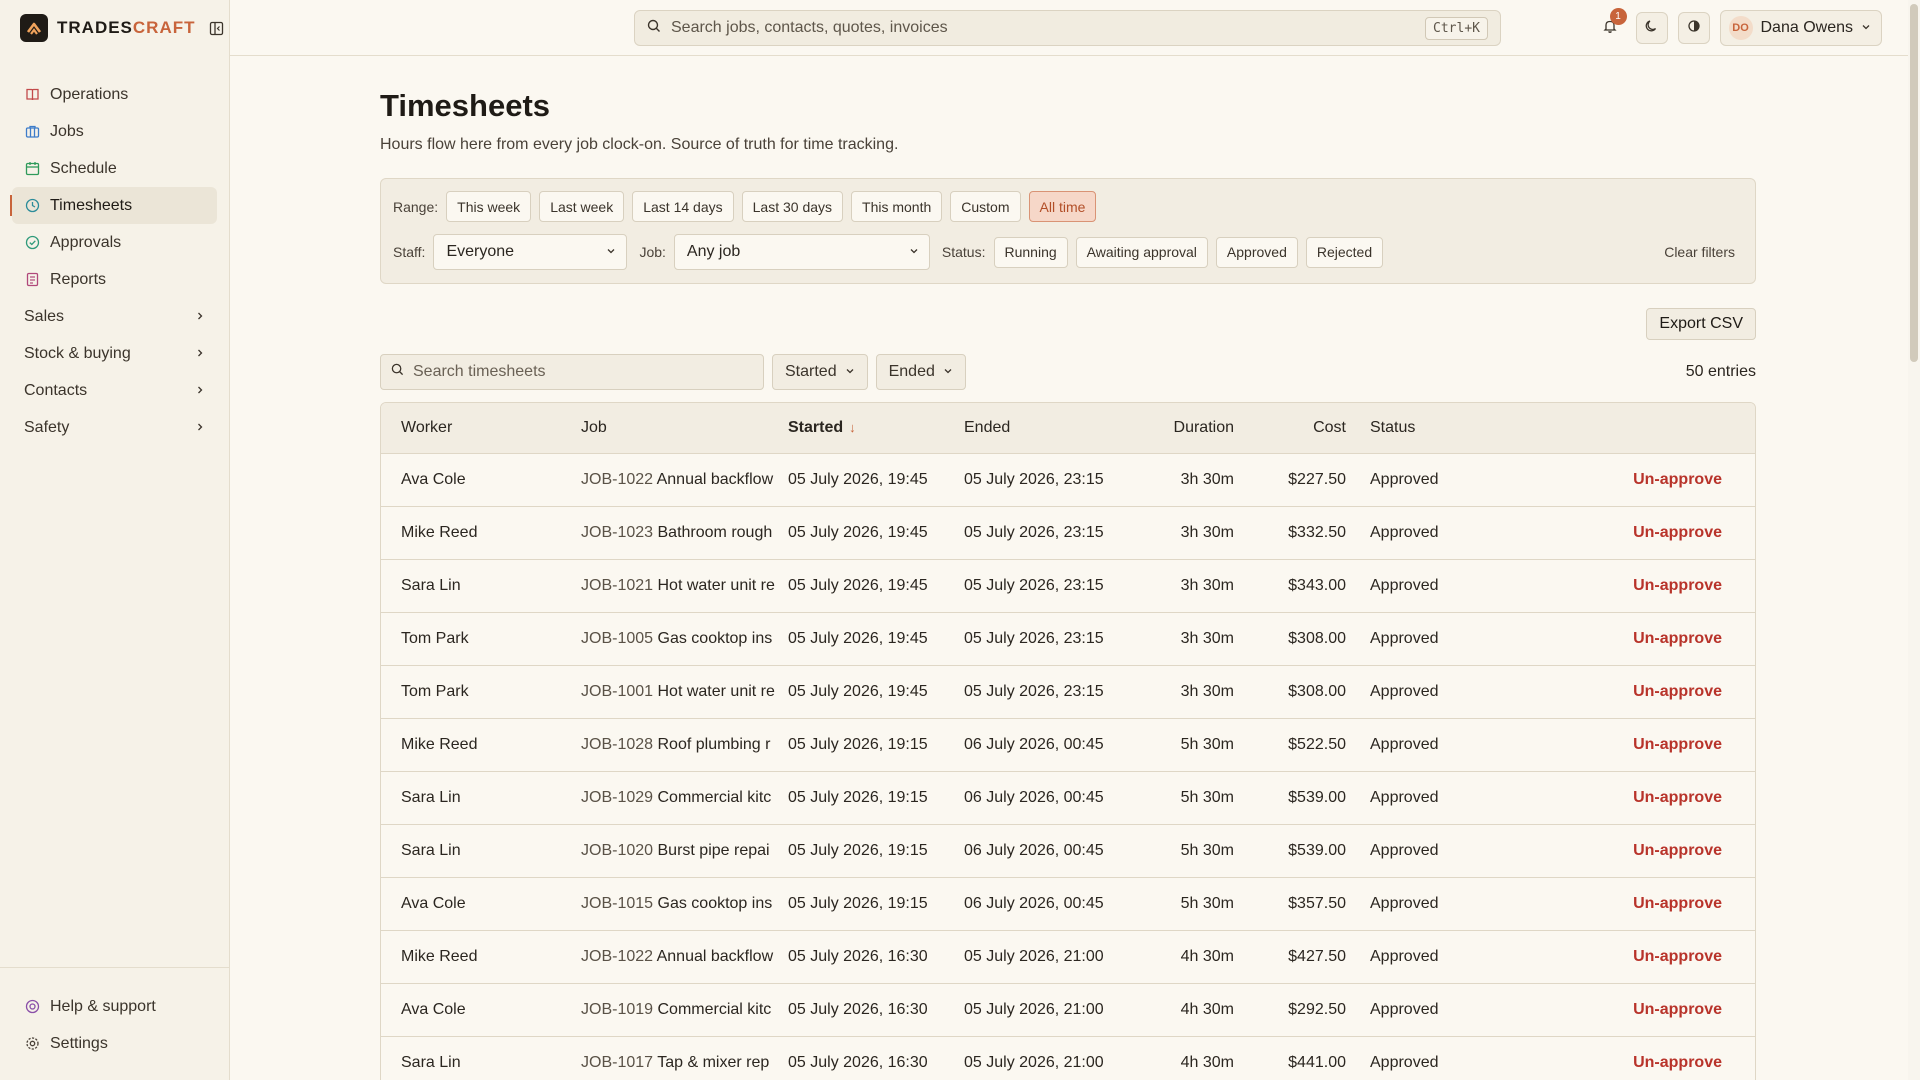 This screenshot has width=1920, height=1080. What do you see at coordinates (200, 354) in the screenshot?
I see `chevron-right-icon` at bounding box center [200, 354].